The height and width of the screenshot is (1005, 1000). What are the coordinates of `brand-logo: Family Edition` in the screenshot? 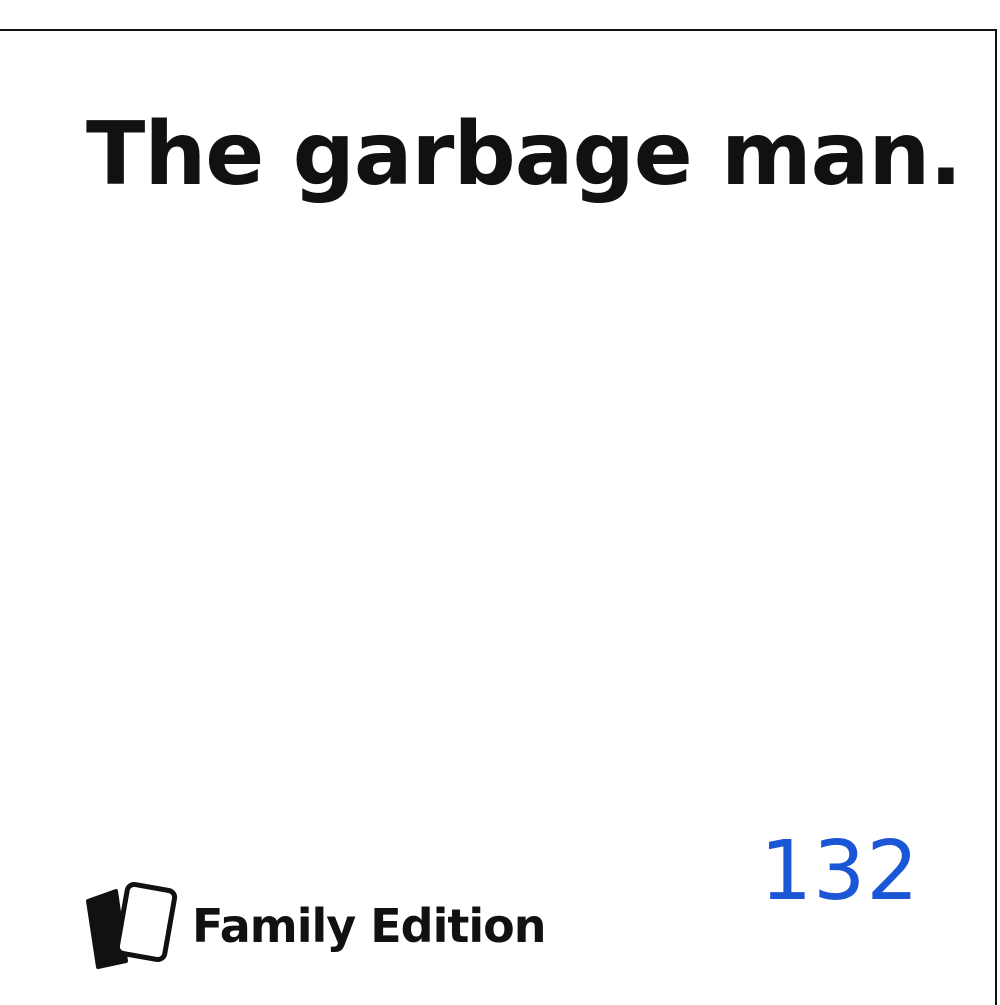 It's located at (316, 926).